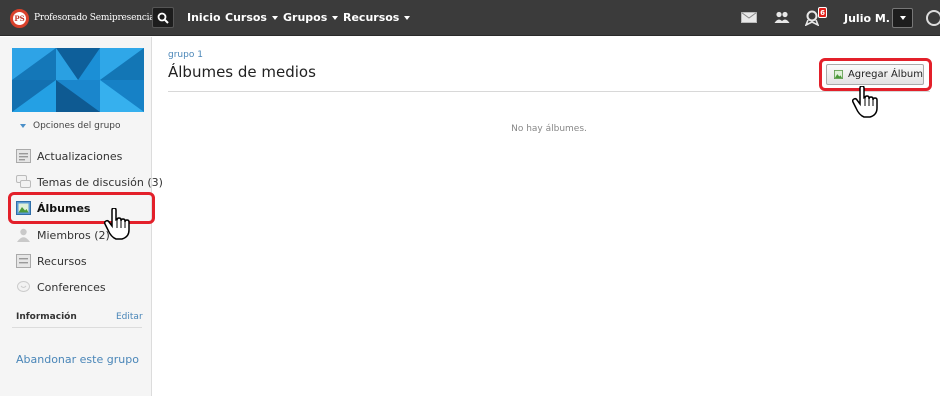 The image size is (940, 396). What do you see at coordinates (812, 18) in the screenshot?
I see `notifications-icon` at bounding box center [812, 18].